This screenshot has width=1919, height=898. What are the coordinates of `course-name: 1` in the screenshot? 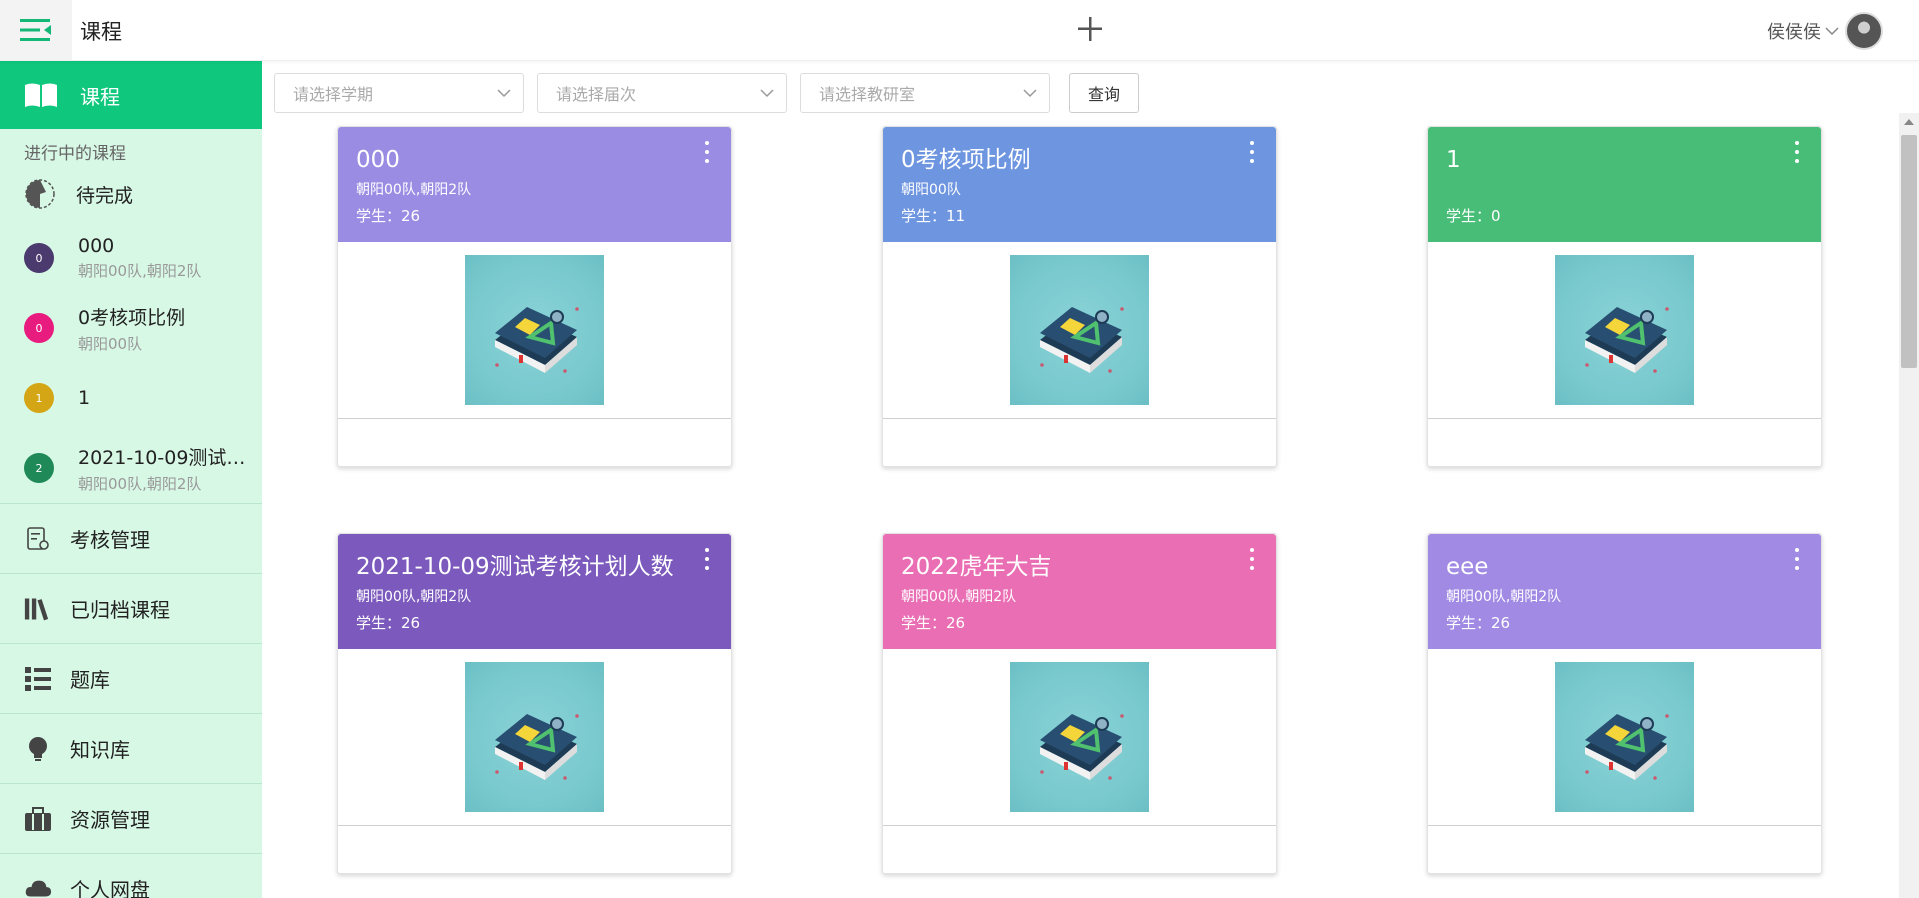 It's located at (84, 398).